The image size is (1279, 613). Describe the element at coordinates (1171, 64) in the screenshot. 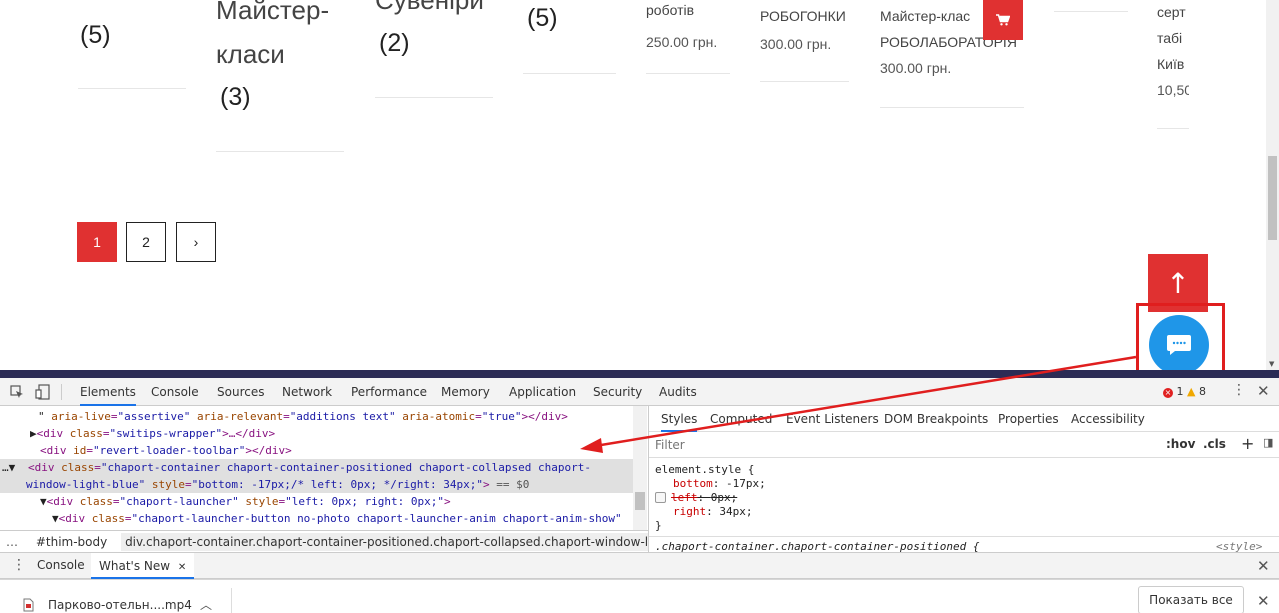

I see `product-title-line3: Київ` at that location.